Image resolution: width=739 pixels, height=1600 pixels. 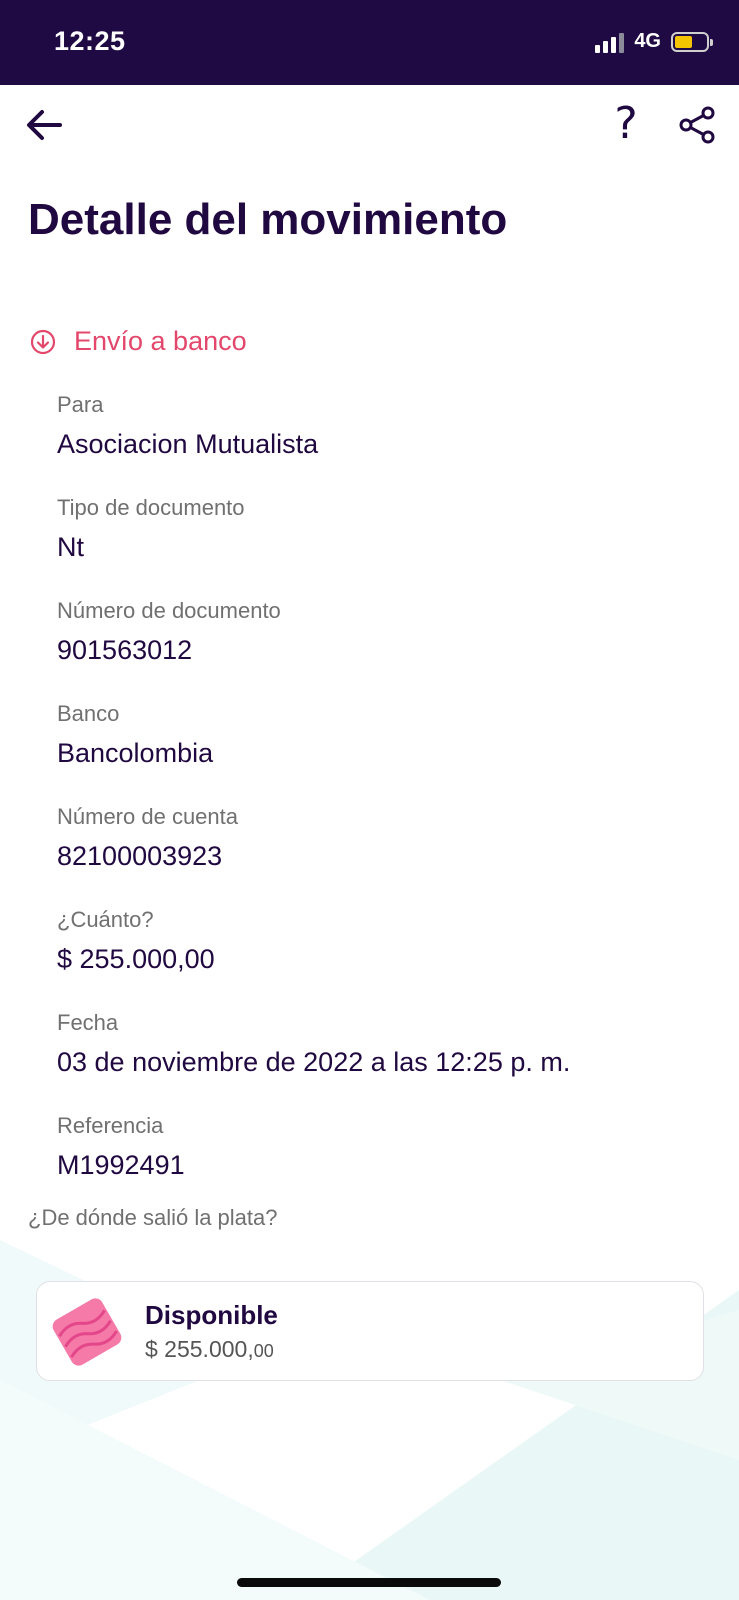 What do you see at coordinates (211, 1315) in the screenshot?
I see `card-title: Disponible` at bounding box center [211, 1315].